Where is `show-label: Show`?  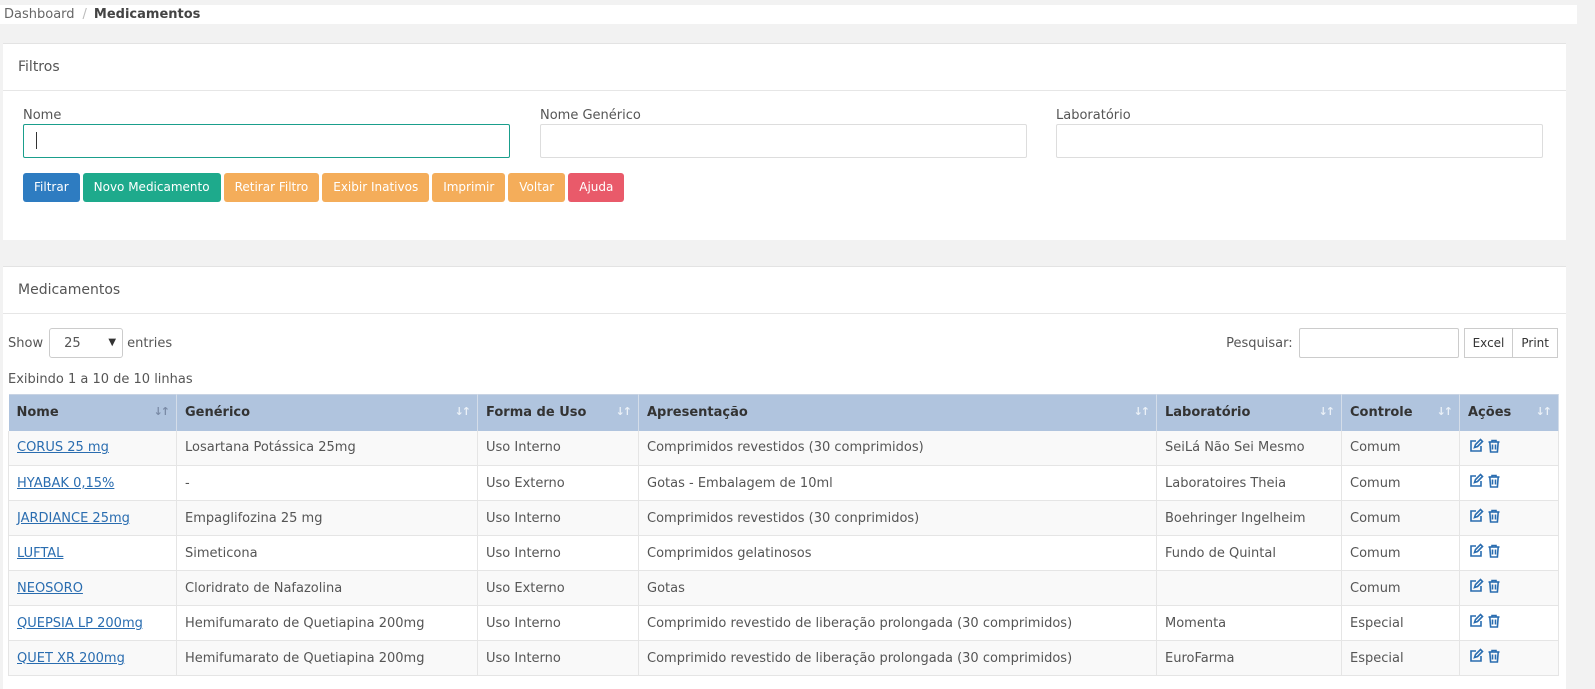 show-label: Show is located at coordinates (26, 343).